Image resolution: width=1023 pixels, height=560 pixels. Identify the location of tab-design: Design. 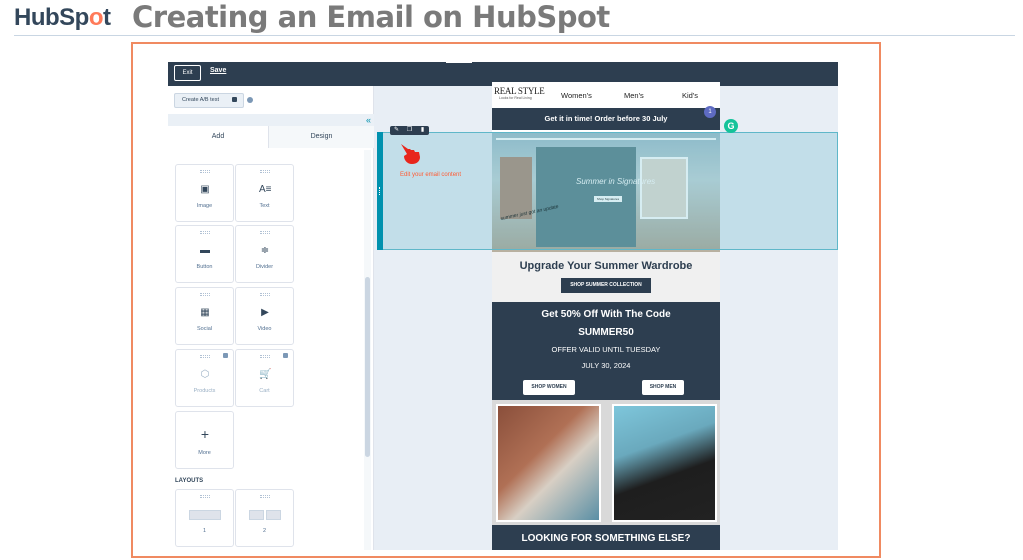
(321, 137).